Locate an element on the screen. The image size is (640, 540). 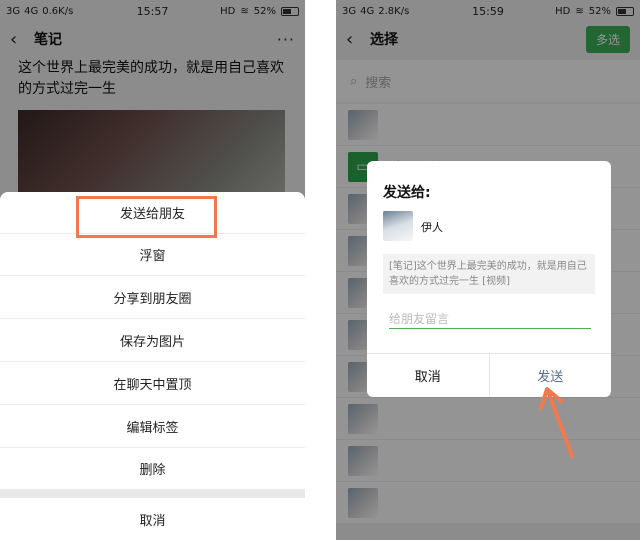
send-button: 发送 is located at coordinates (550, 375).